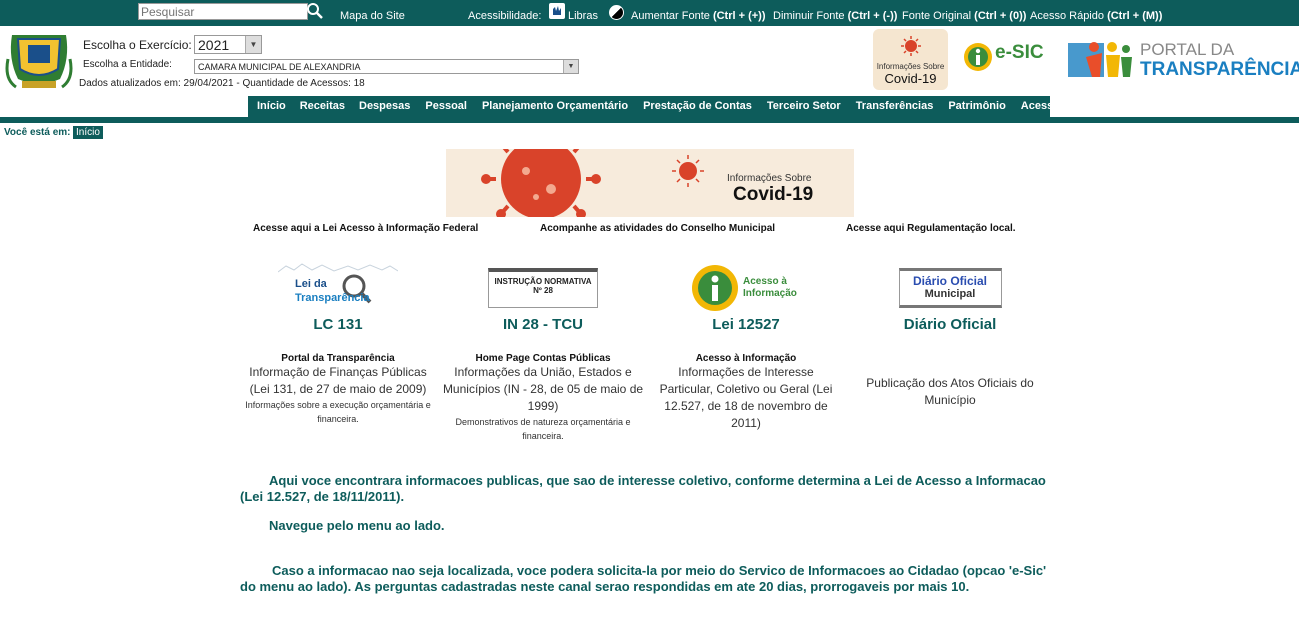 The height and width of the screenshot is (617, 1299). Describe the element at coordinates (279, 67) in the screenshot. I see `entity-value: CAMARA MUNICIPAL DE ALEXANDRIA` at that location.